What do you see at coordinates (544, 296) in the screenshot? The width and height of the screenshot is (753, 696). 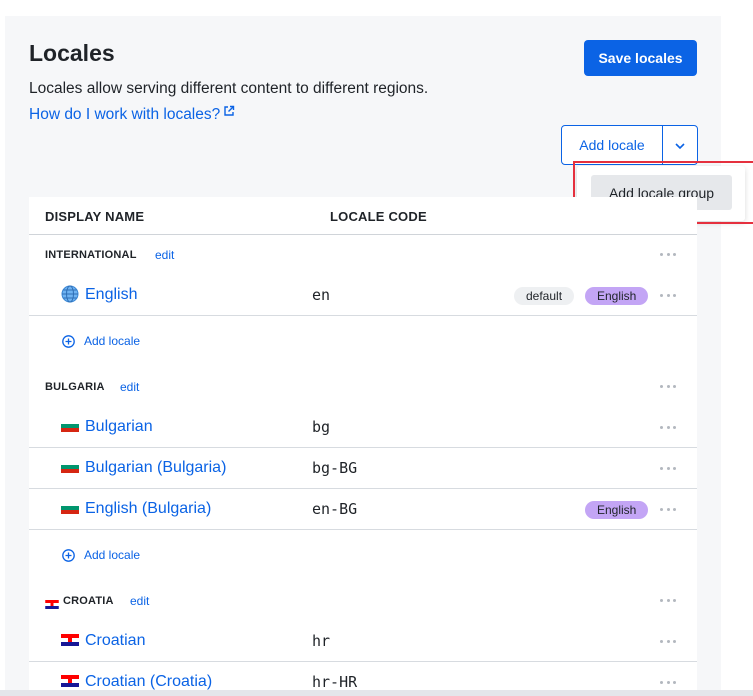 I see `default-badge: default` at bounding box center [544, 296].